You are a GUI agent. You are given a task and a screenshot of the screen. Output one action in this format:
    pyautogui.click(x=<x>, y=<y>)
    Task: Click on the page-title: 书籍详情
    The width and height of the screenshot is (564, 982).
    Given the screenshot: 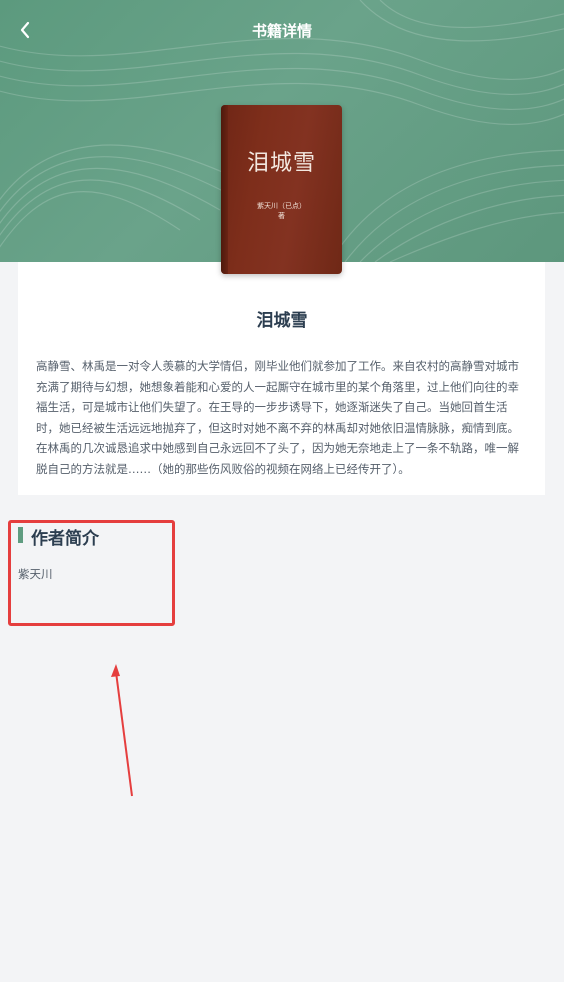 What is the action you would take?
    pyautogui.click(x=281, y=31)
    